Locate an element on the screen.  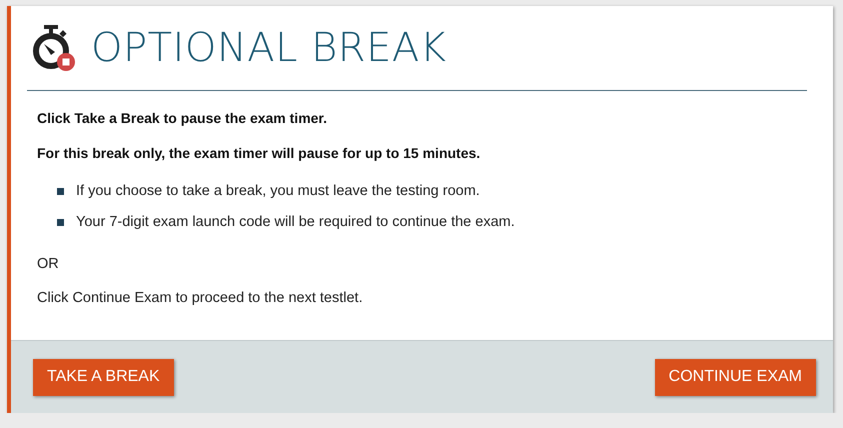
dialog-title: OPTIONAL BREAK is located at coordinates (268, 48).